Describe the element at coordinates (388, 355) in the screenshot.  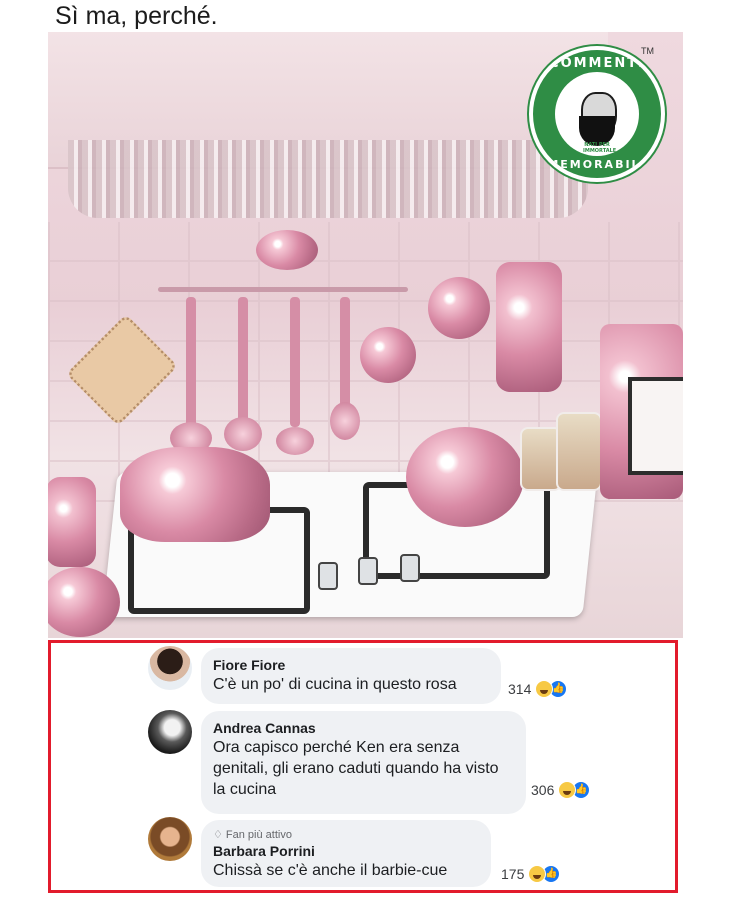
I see `flower-ornament` at that location.